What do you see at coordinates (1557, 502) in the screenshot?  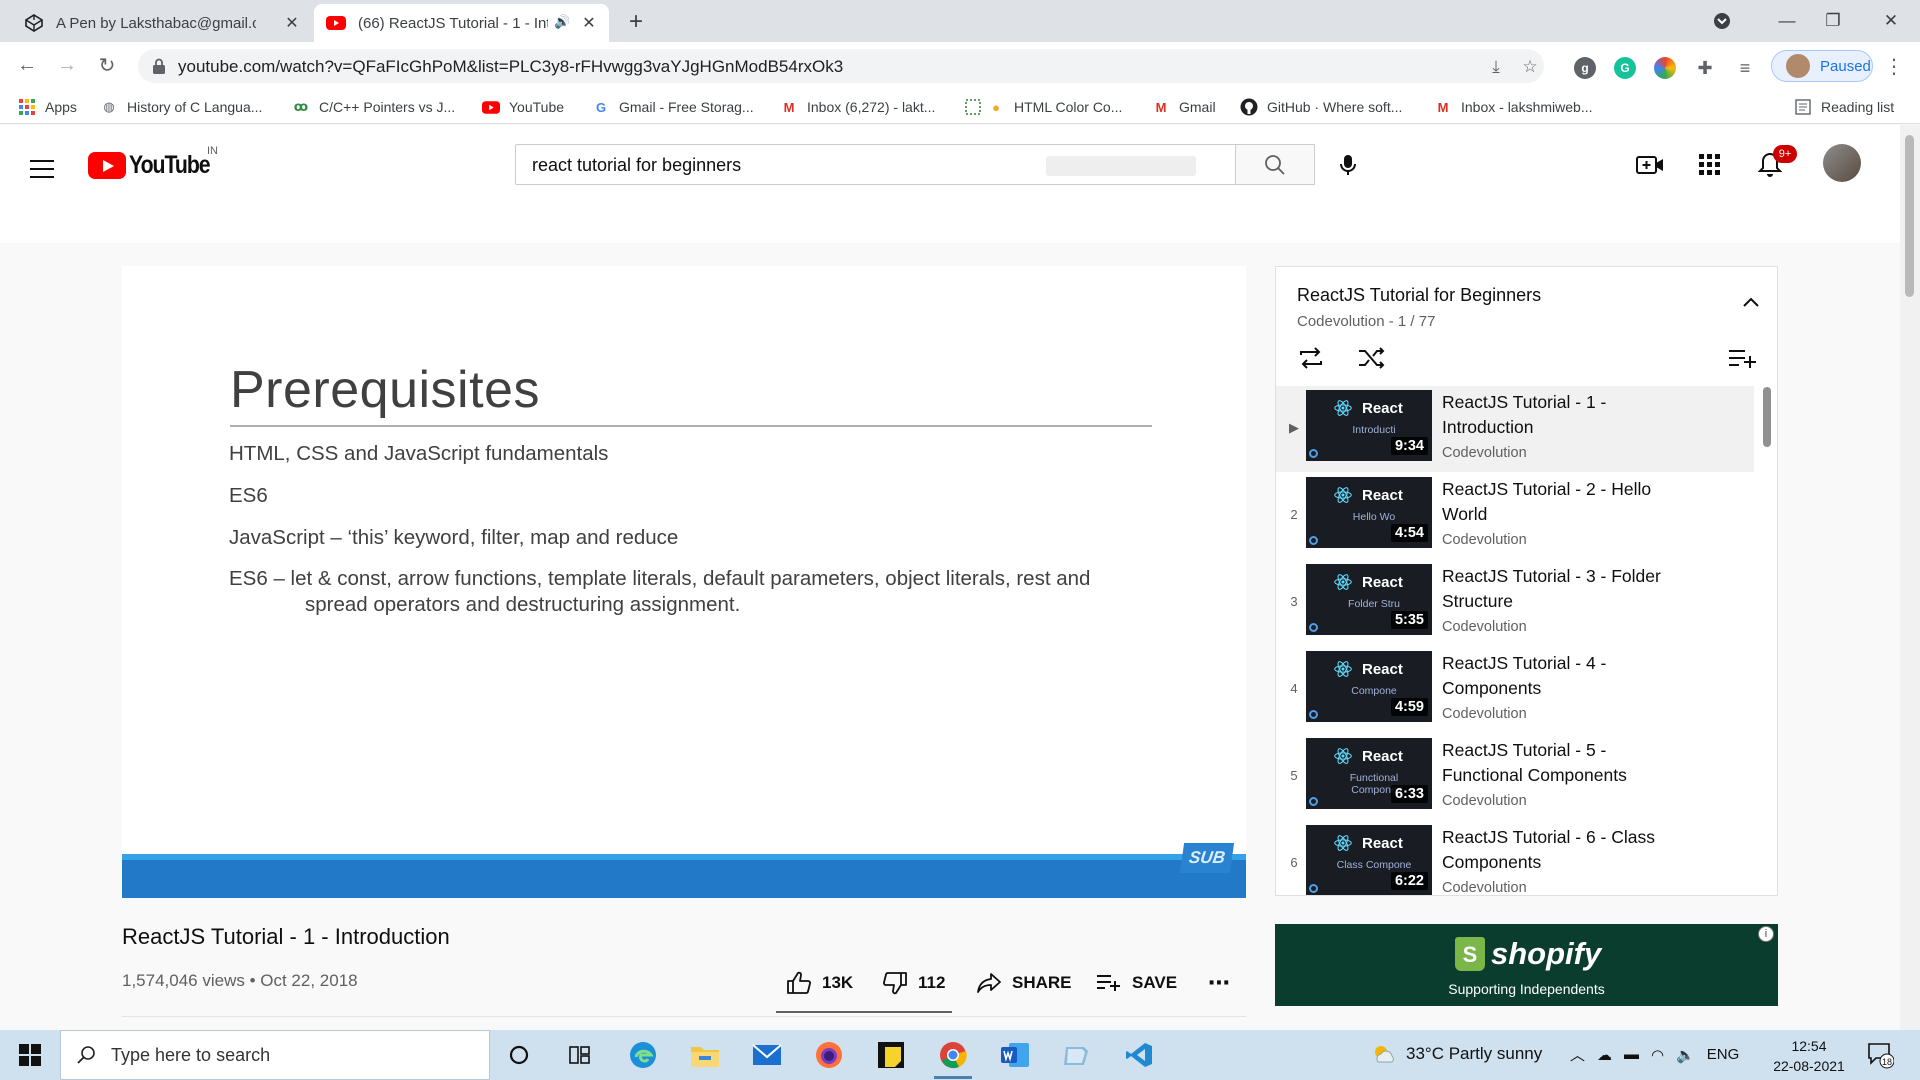 I see `playlist-video-title: ReactJS Tutorial - 2 - Hello World` at bounding box center [1557, 502].